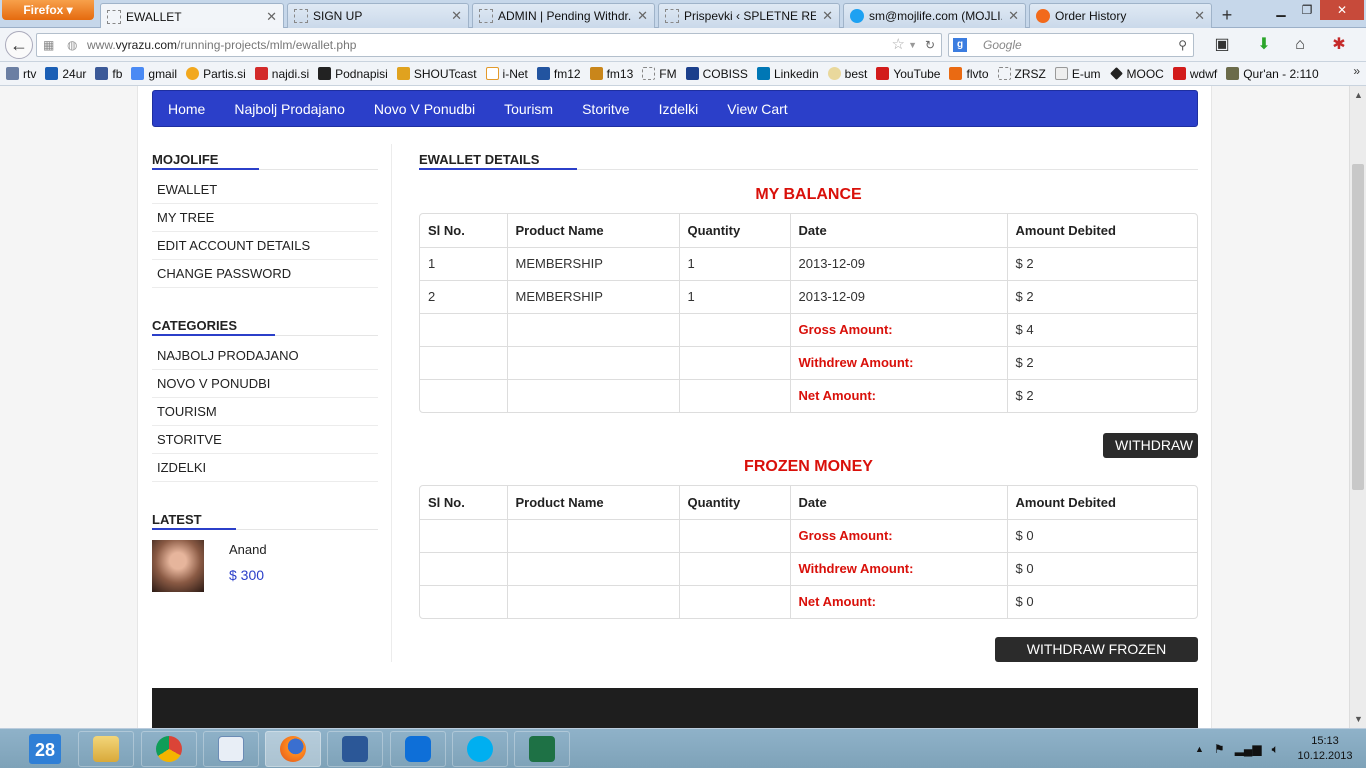  I want to click on bookmark-item: Qur'an - 2:110, so click(1272, 74).